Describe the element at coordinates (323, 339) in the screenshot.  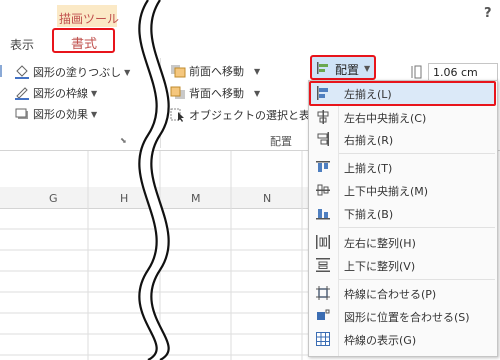
I see `view-gridlines-icon` at that location.